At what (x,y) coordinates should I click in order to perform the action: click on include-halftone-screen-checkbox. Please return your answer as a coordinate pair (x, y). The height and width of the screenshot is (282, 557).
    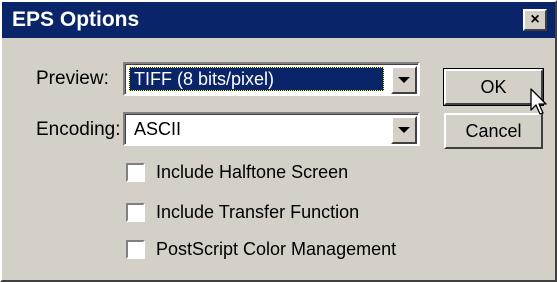
    Looking at the image, I should click on (135, 172).